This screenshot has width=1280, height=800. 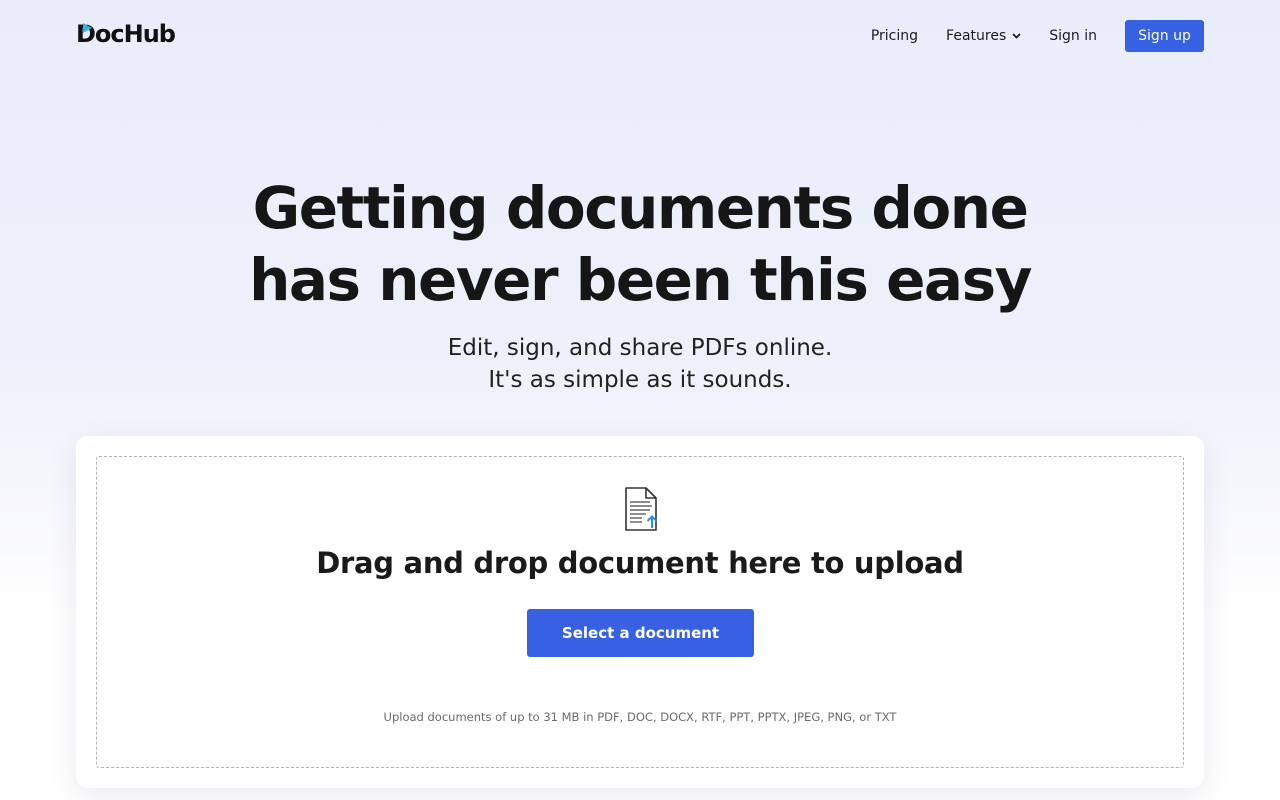 I want to click on hero-title-line1: Getting documents done, so click(x=640, y=208).